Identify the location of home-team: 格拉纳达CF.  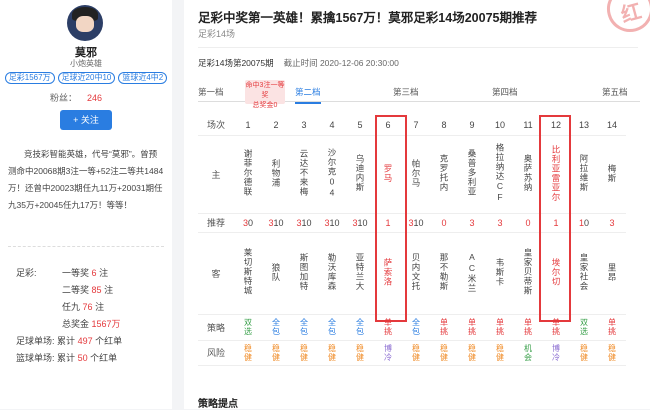
(500, 173).